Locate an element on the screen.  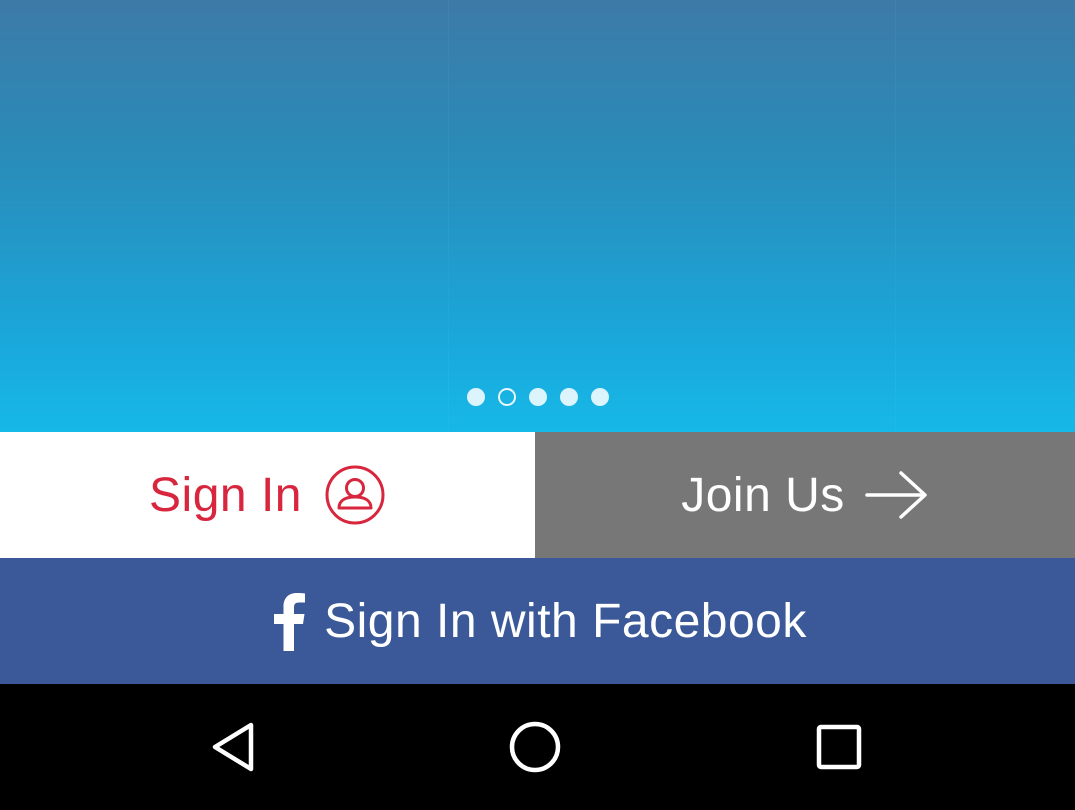
sign-in-label: Sign In is located at coordinates (225, 495).